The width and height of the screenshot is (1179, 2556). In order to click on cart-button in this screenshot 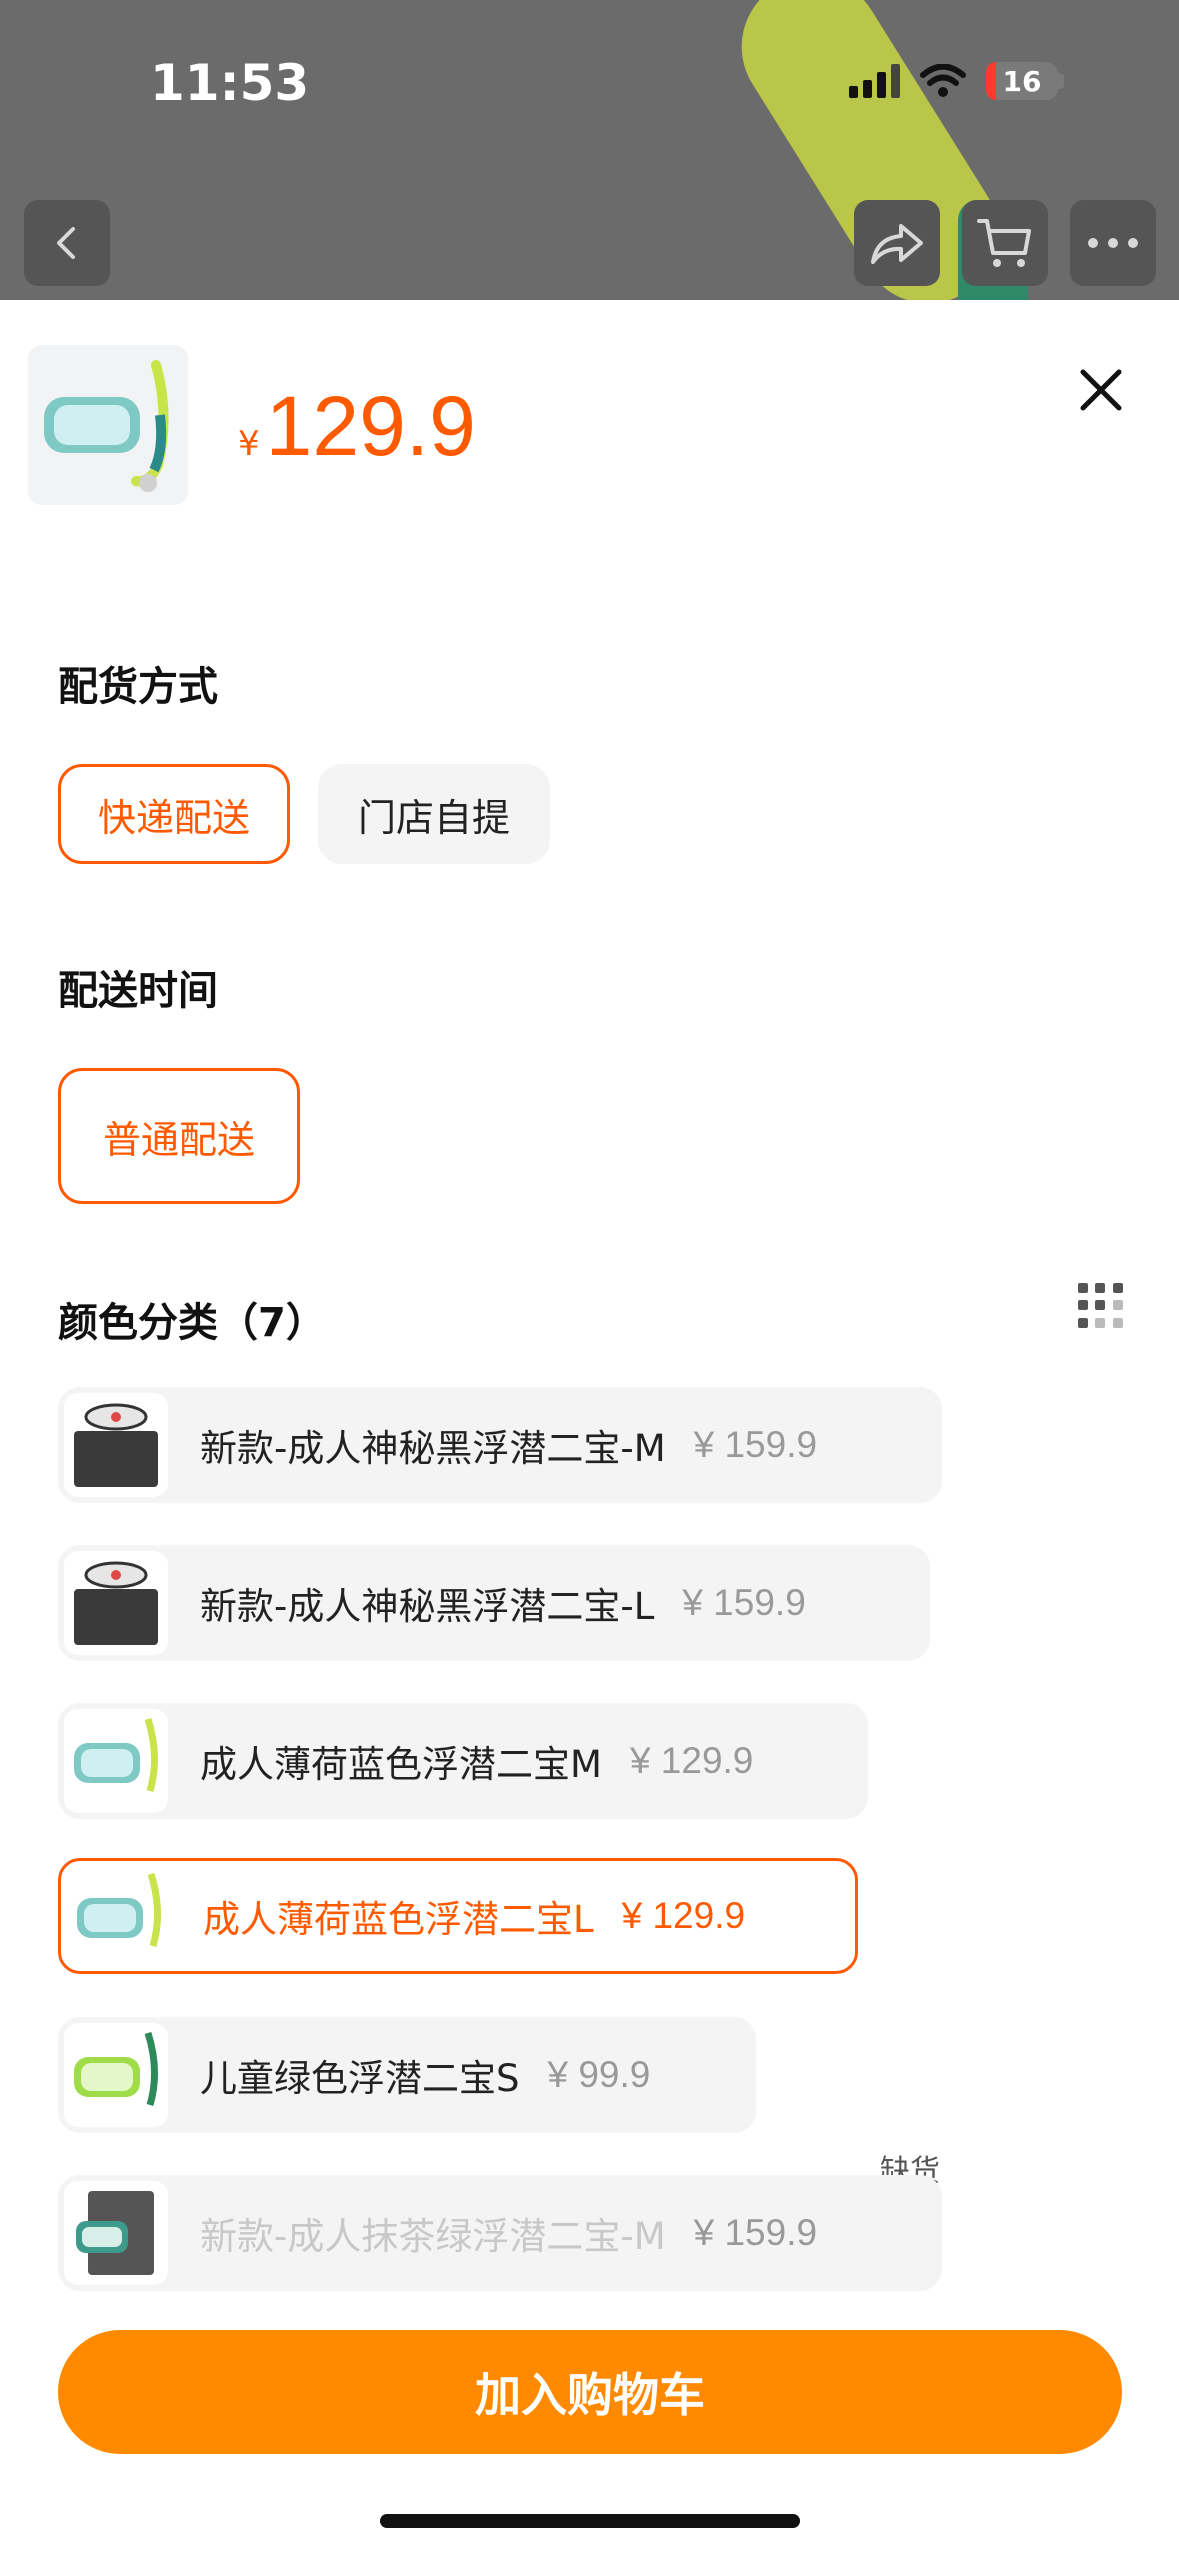, I will do `click(1005, 243)`.